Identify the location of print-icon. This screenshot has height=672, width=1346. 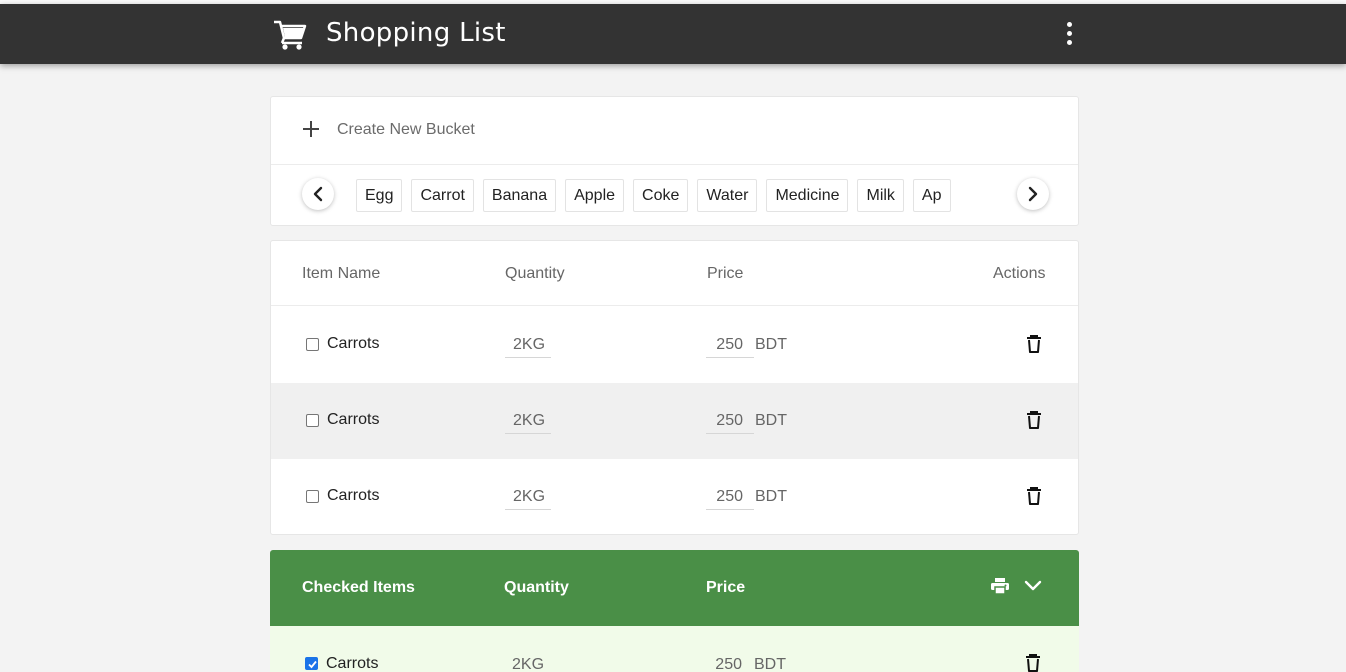
(1000, 586).